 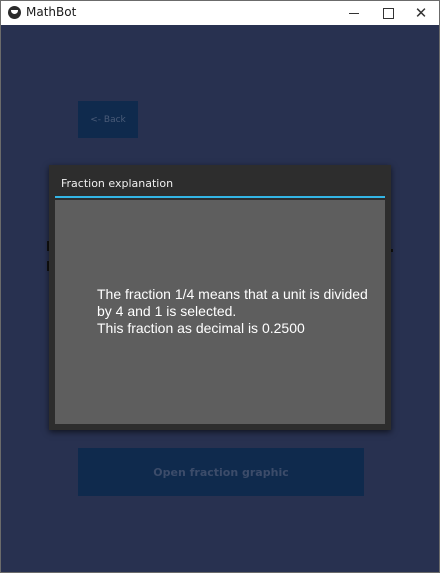 I want to click on open-fraction-graphic-button: Open fraction graphic, so click(x=221, y=472).